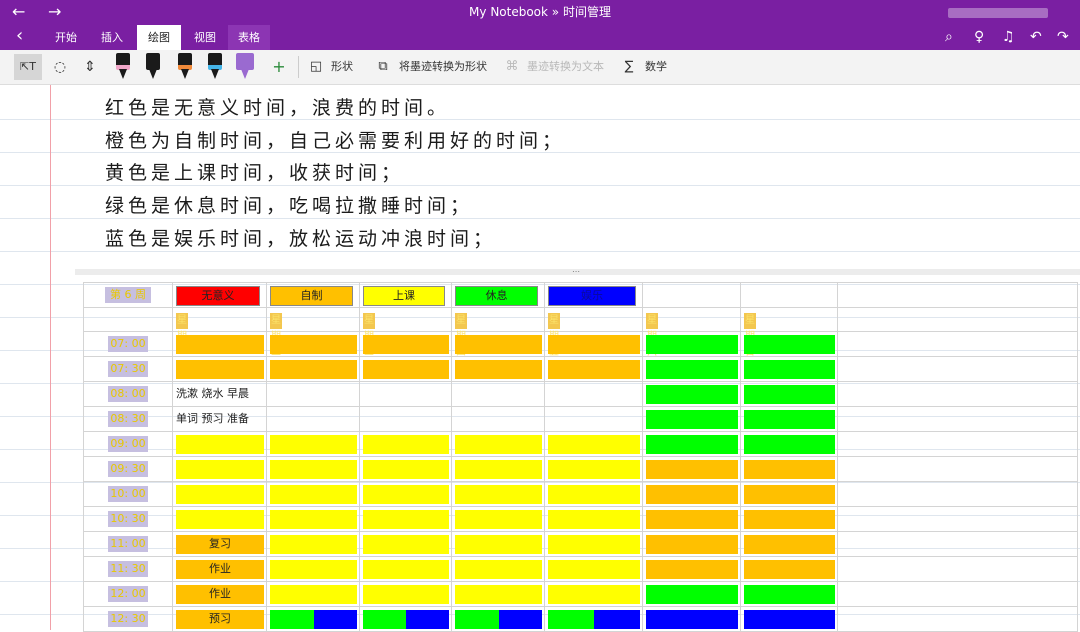  What do you see at coordinates (220, 619) in the screenshot?
I see `self-control-block: 预习` at bounding box center [220, 619].